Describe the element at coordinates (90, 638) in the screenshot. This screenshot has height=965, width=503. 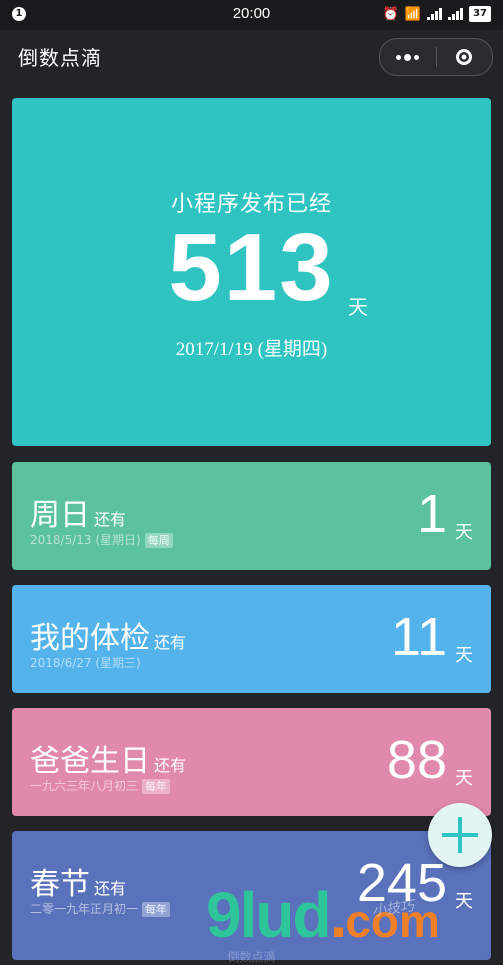
I see `event-title: 我的体检` at that location.